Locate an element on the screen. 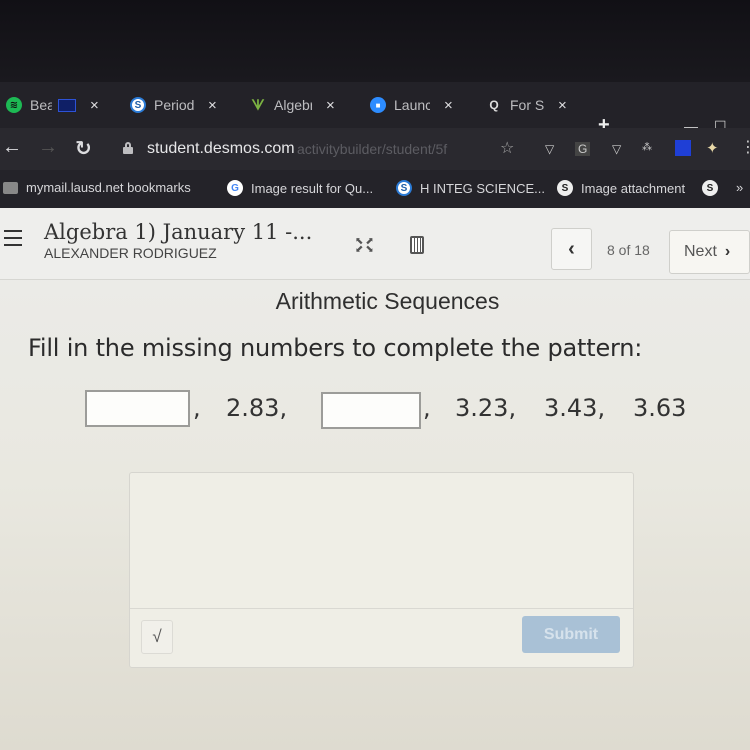  next-screen-button: Next › is located at coordinates (709, 252).